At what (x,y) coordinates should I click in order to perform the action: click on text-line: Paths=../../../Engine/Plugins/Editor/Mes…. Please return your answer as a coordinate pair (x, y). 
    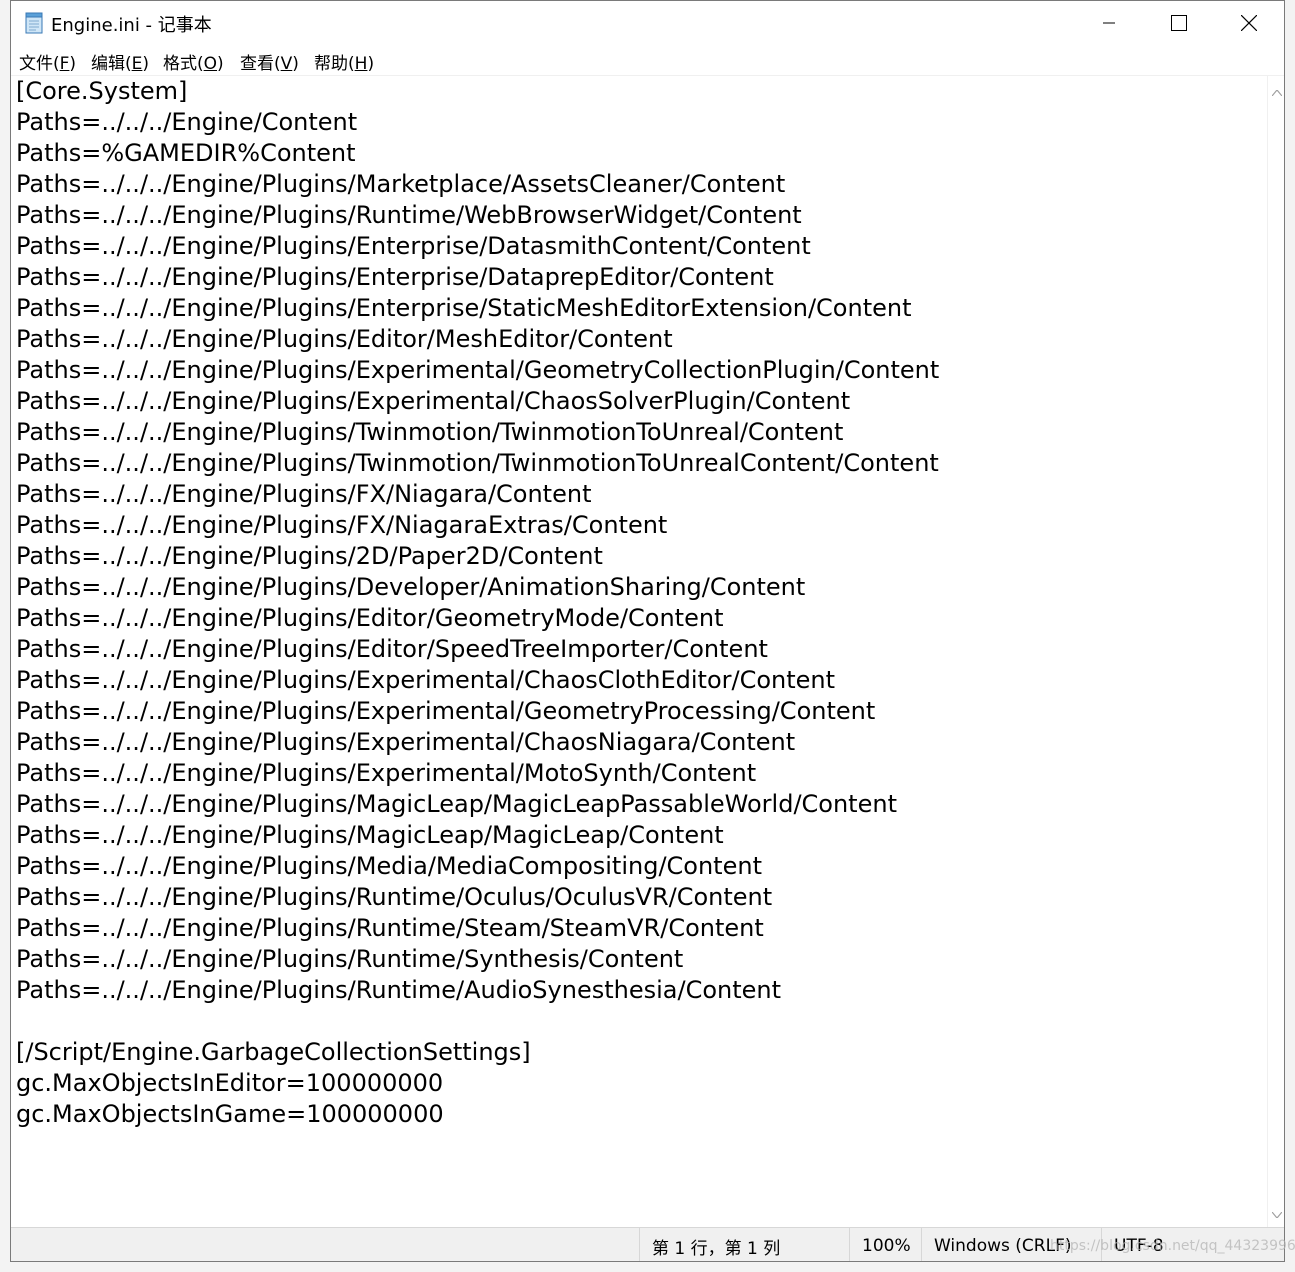
    Looking at the image, I should click on (344, 339).